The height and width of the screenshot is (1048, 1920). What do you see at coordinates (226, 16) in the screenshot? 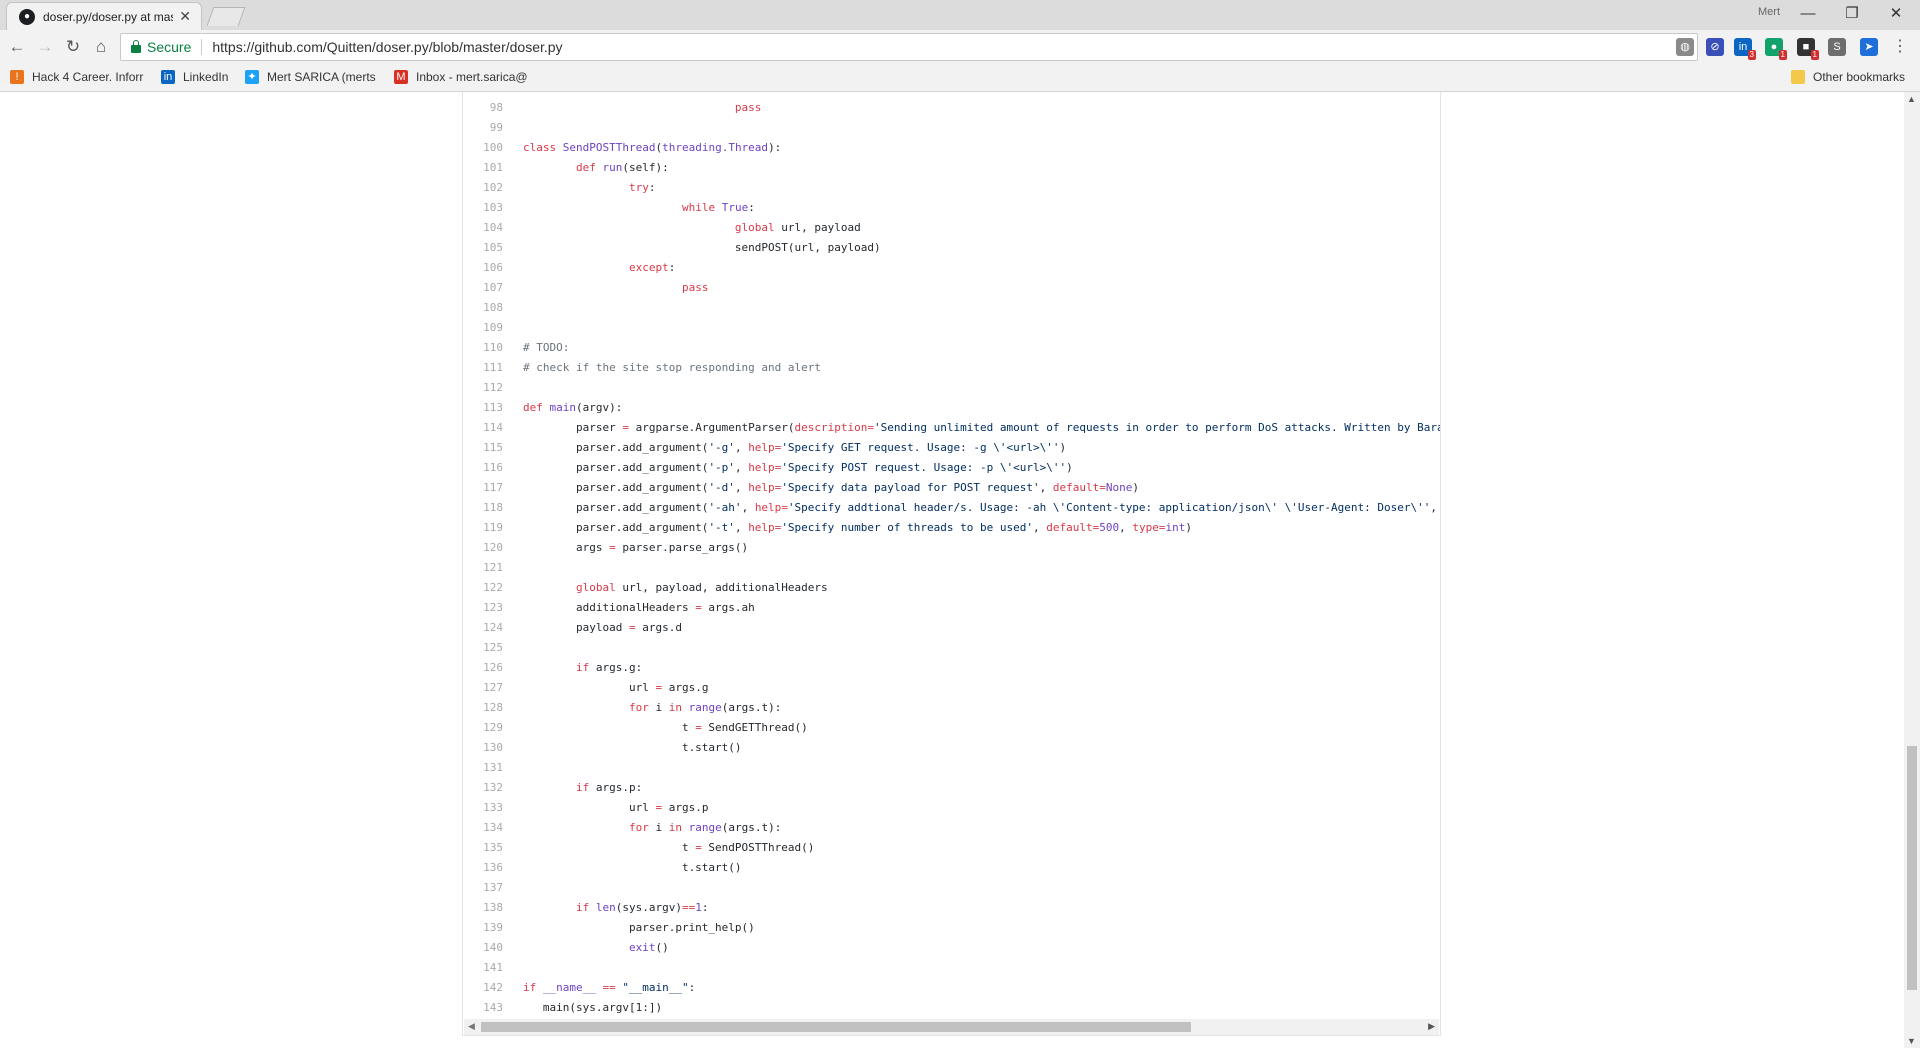
I see `new-tab-button` at bounding box center [226, 16].